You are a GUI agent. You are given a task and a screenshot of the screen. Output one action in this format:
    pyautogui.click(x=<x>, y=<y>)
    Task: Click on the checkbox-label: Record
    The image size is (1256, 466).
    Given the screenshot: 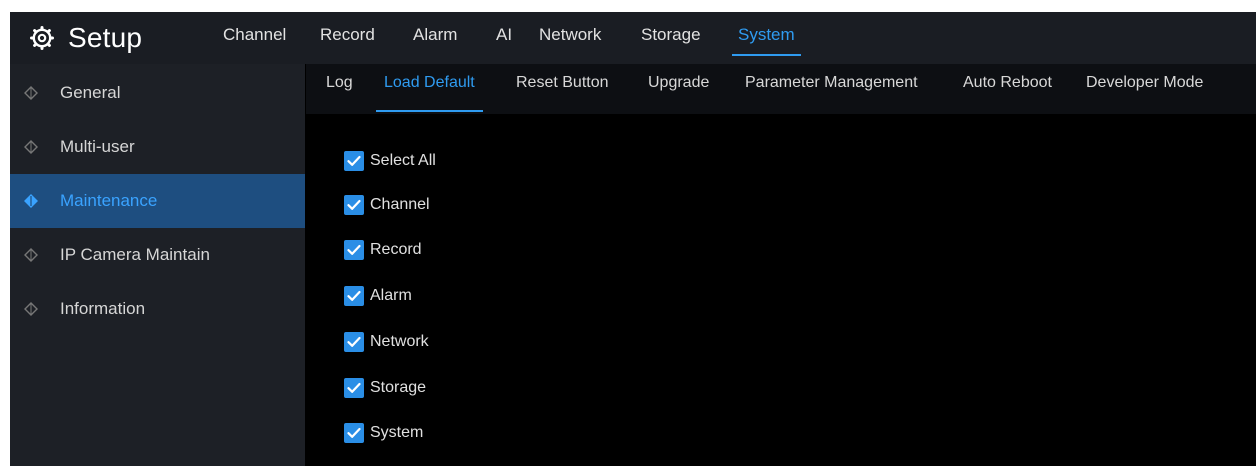 What is the action you would take?
    pyautogui.click(x=396, y=249)
    